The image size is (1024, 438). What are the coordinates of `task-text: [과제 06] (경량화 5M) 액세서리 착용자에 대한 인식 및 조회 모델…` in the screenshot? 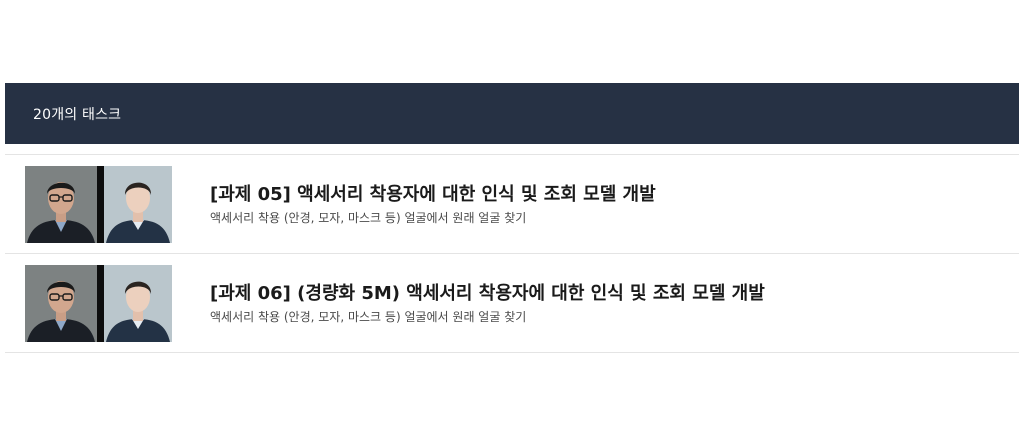 It's located at (487, 303).